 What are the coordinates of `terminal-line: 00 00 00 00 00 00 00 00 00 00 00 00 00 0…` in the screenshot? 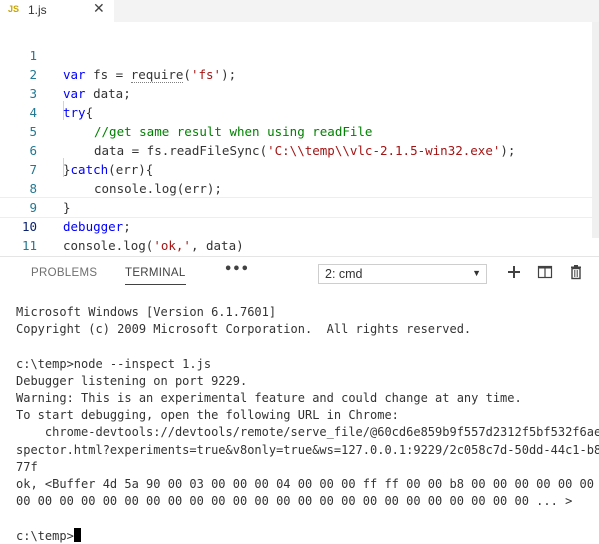 It's located at (294, 501).